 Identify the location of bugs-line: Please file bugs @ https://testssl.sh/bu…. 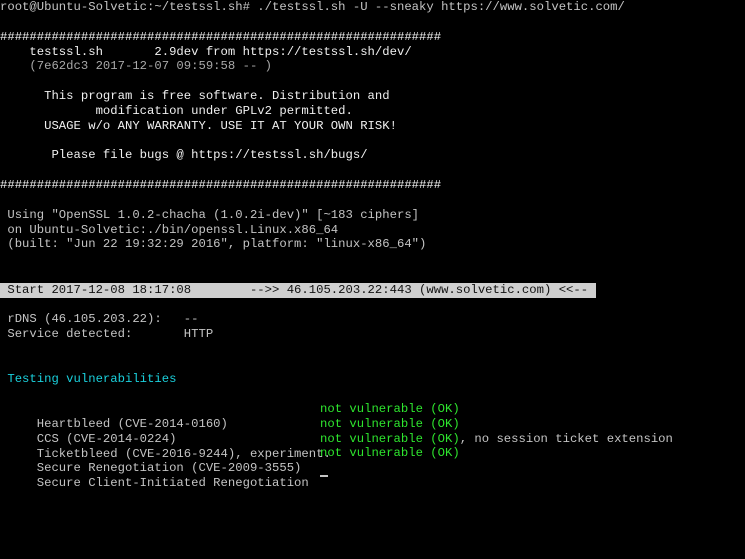
(184, 155).